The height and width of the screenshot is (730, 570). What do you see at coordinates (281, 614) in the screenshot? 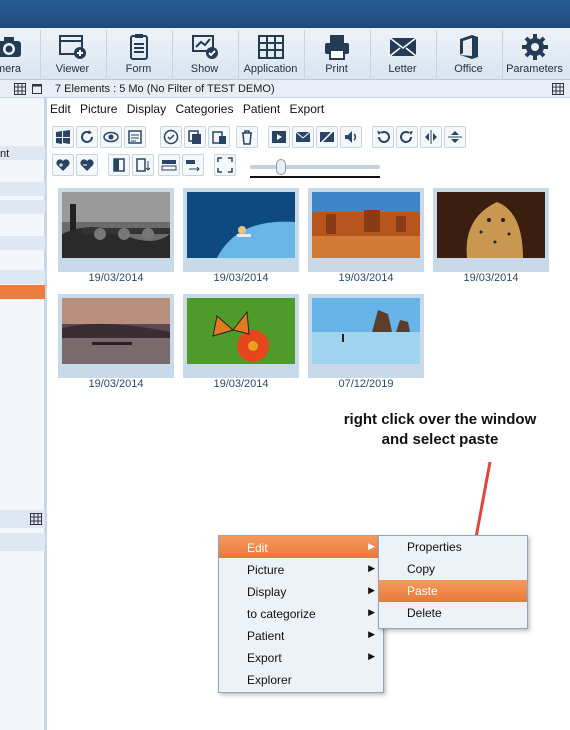
I see `context-menu-label: to categorize` at bounding box center [281, 614].